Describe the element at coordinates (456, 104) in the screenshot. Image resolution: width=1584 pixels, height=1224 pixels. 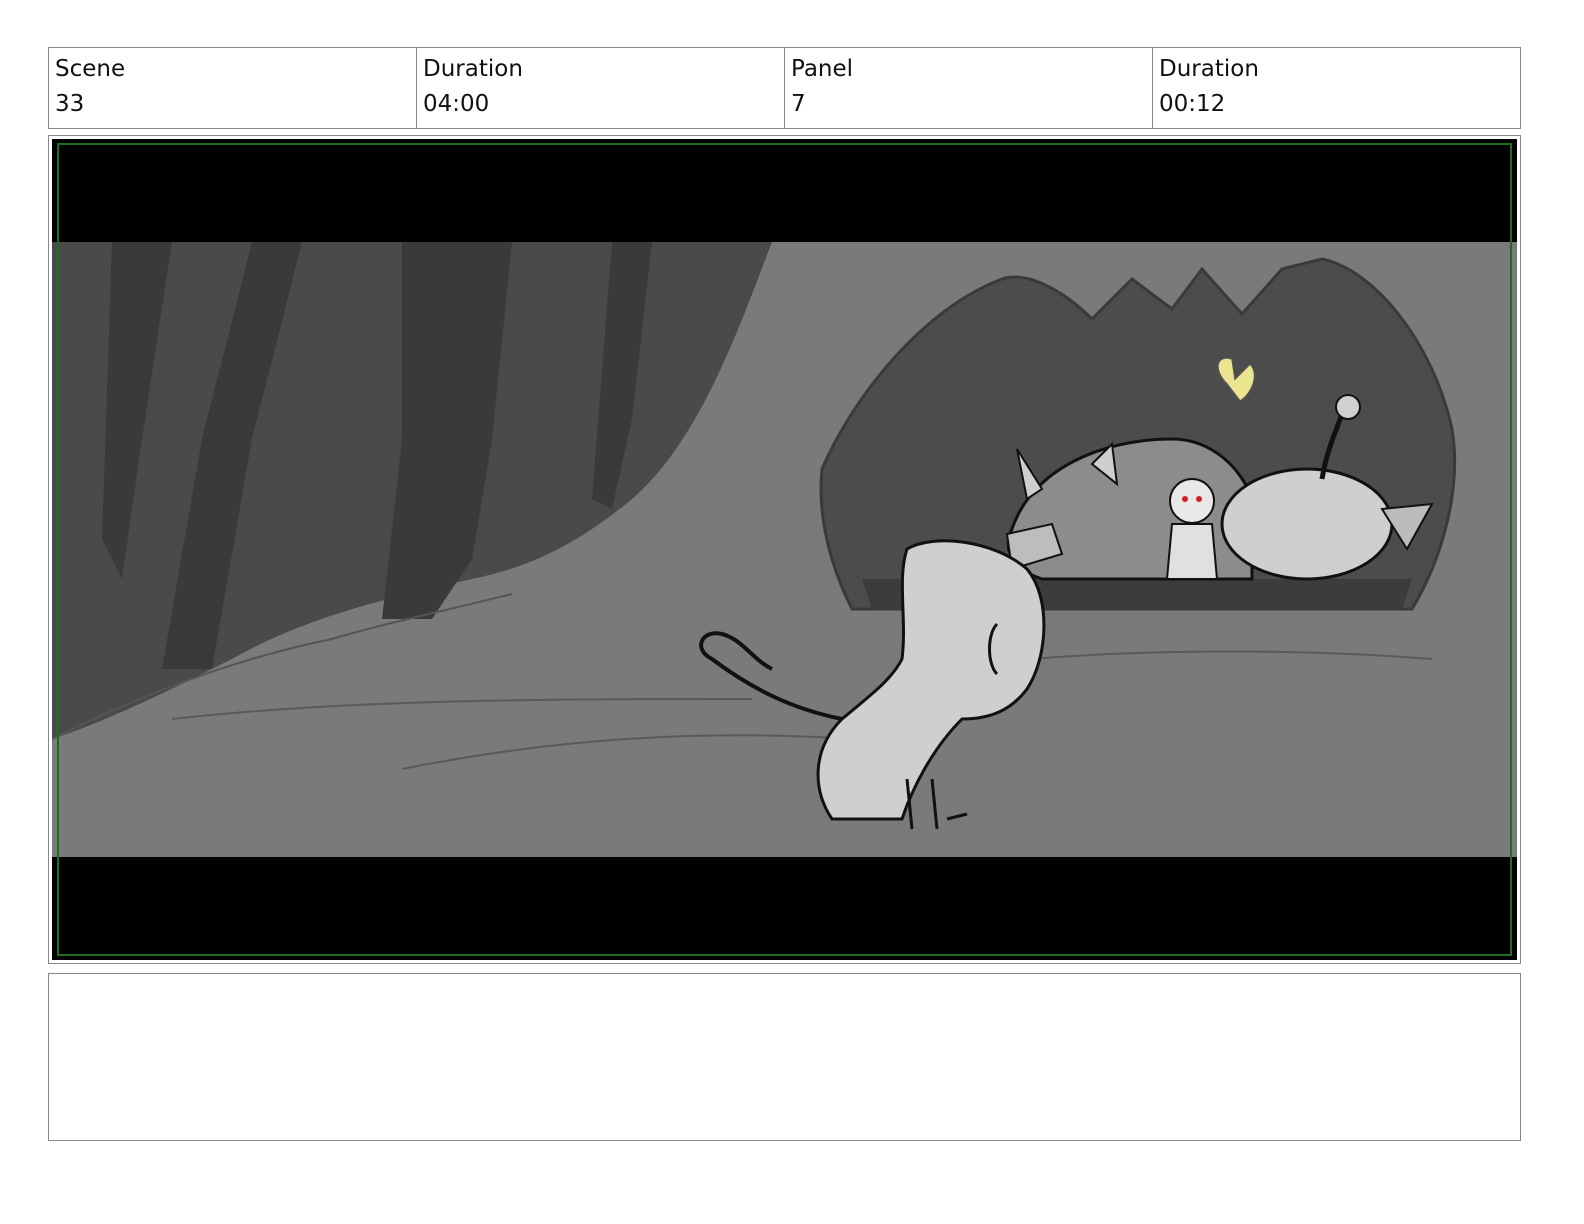
I see `scene-duration-value: 04:00` at that location.